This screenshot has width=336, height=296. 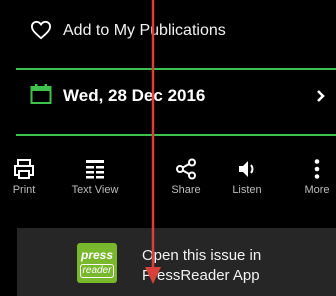 I want to click on more-button: More, so click(x=317, y=177).